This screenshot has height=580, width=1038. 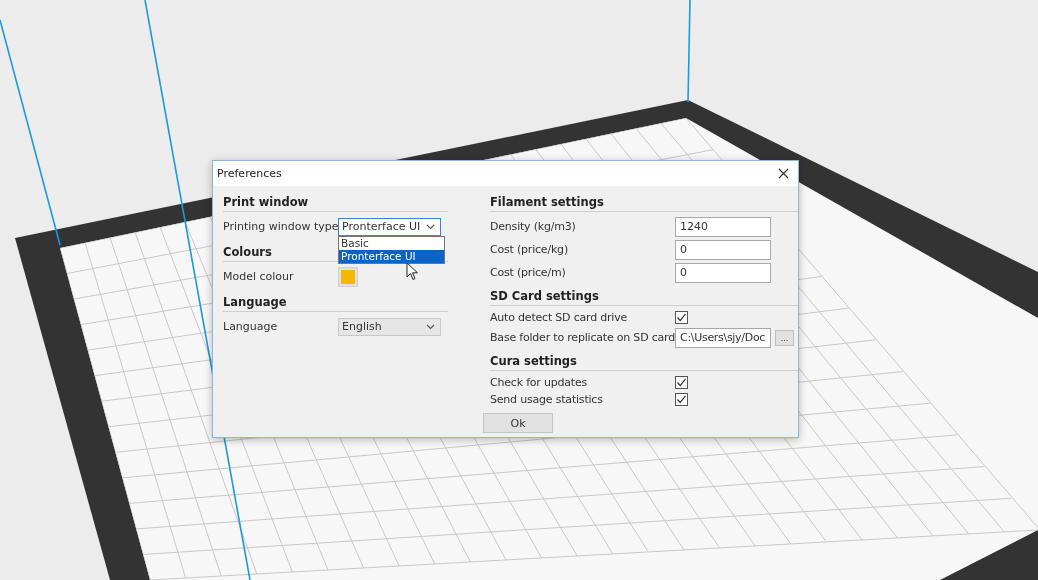 What do you see at coordinates (783, 173) in the screenshot?
I see `close-icon` at bounding box center [783, 173].